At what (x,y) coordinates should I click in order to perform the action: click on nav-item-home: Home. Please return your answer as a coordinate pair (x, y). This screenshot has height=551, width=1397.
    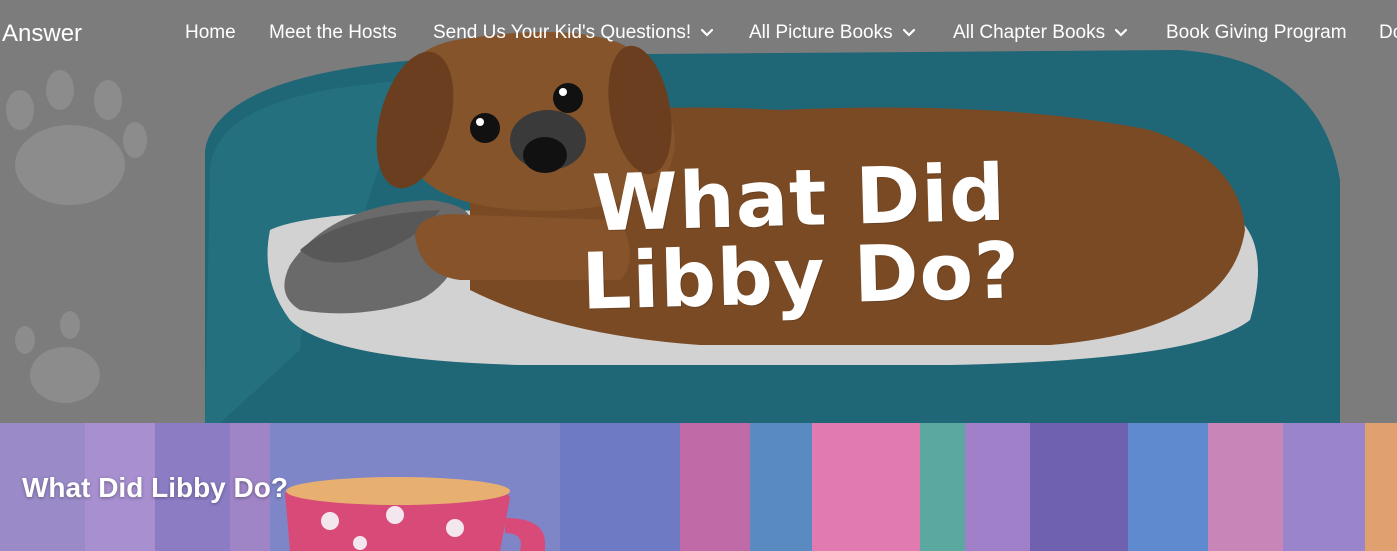
    Looking at the image, I should click on (210, 33).